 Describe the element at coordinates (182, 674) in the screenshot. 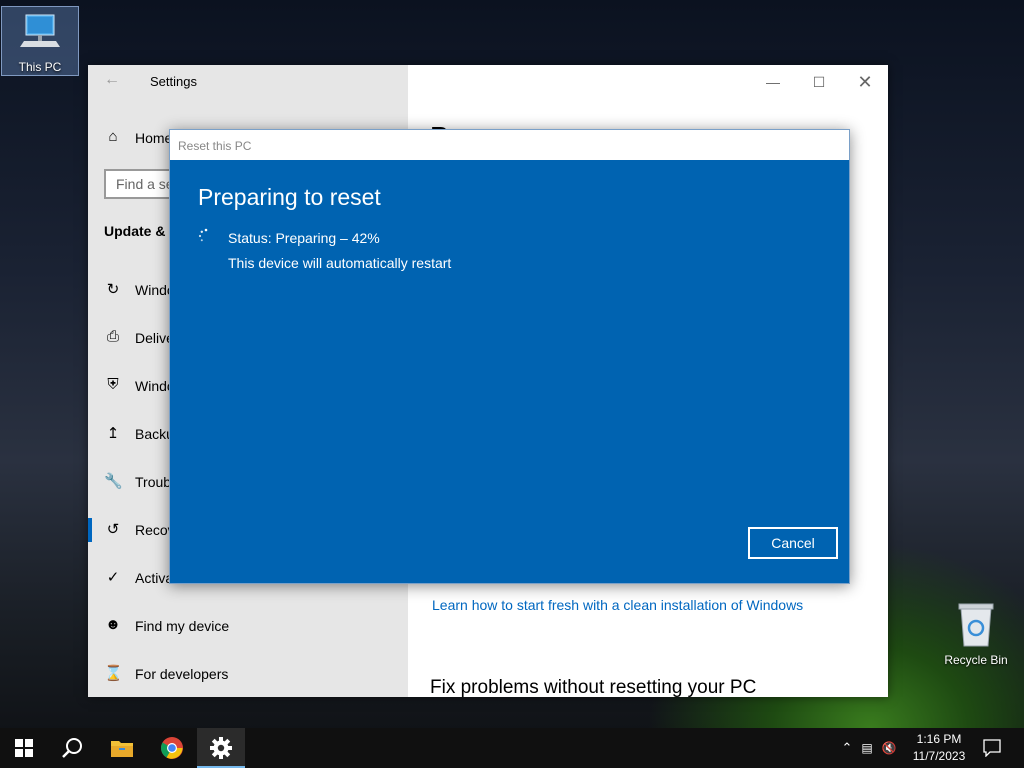

I see `sidebar-item-label: For developers` at that location.